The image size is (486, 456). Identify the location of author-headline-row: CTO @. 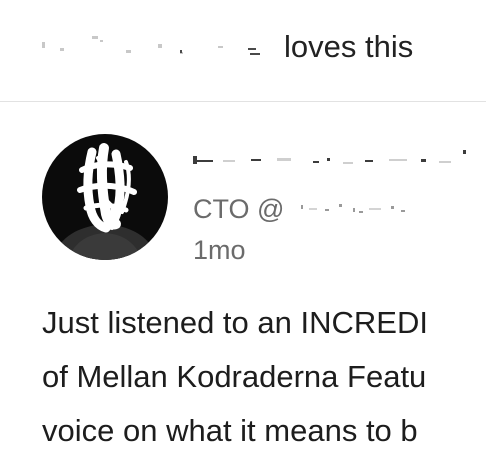
(309, 209).